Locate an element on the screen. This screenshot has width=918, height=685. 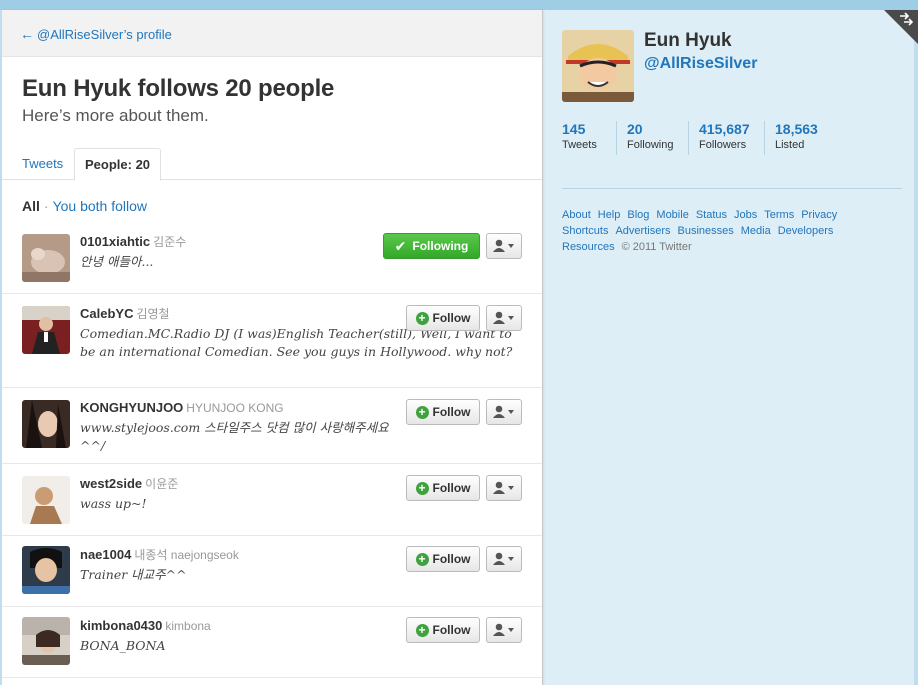
check-icon: ✔ is located at coordinates (400, 245).